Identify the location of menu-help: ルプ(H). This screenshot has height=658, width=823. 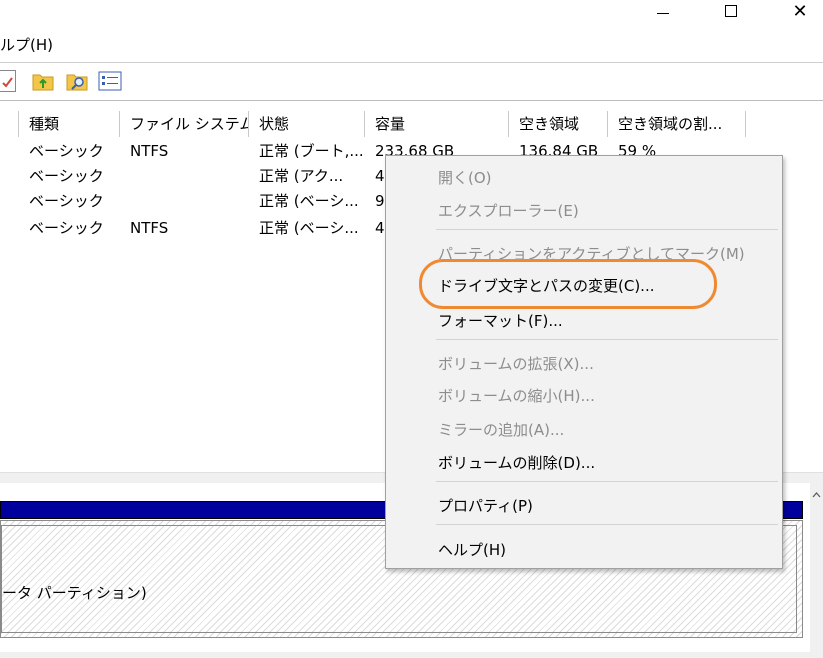
(26, 45).